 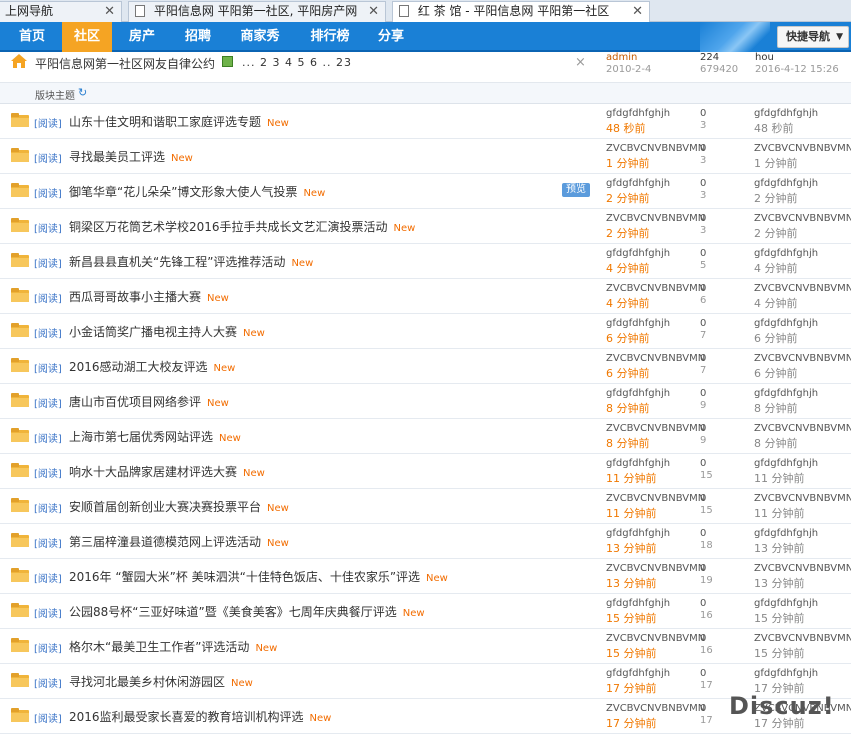 I want to click on thread-title: 安顺首届创新创业大赛决赛投票平台, so click(x=165, y=507).